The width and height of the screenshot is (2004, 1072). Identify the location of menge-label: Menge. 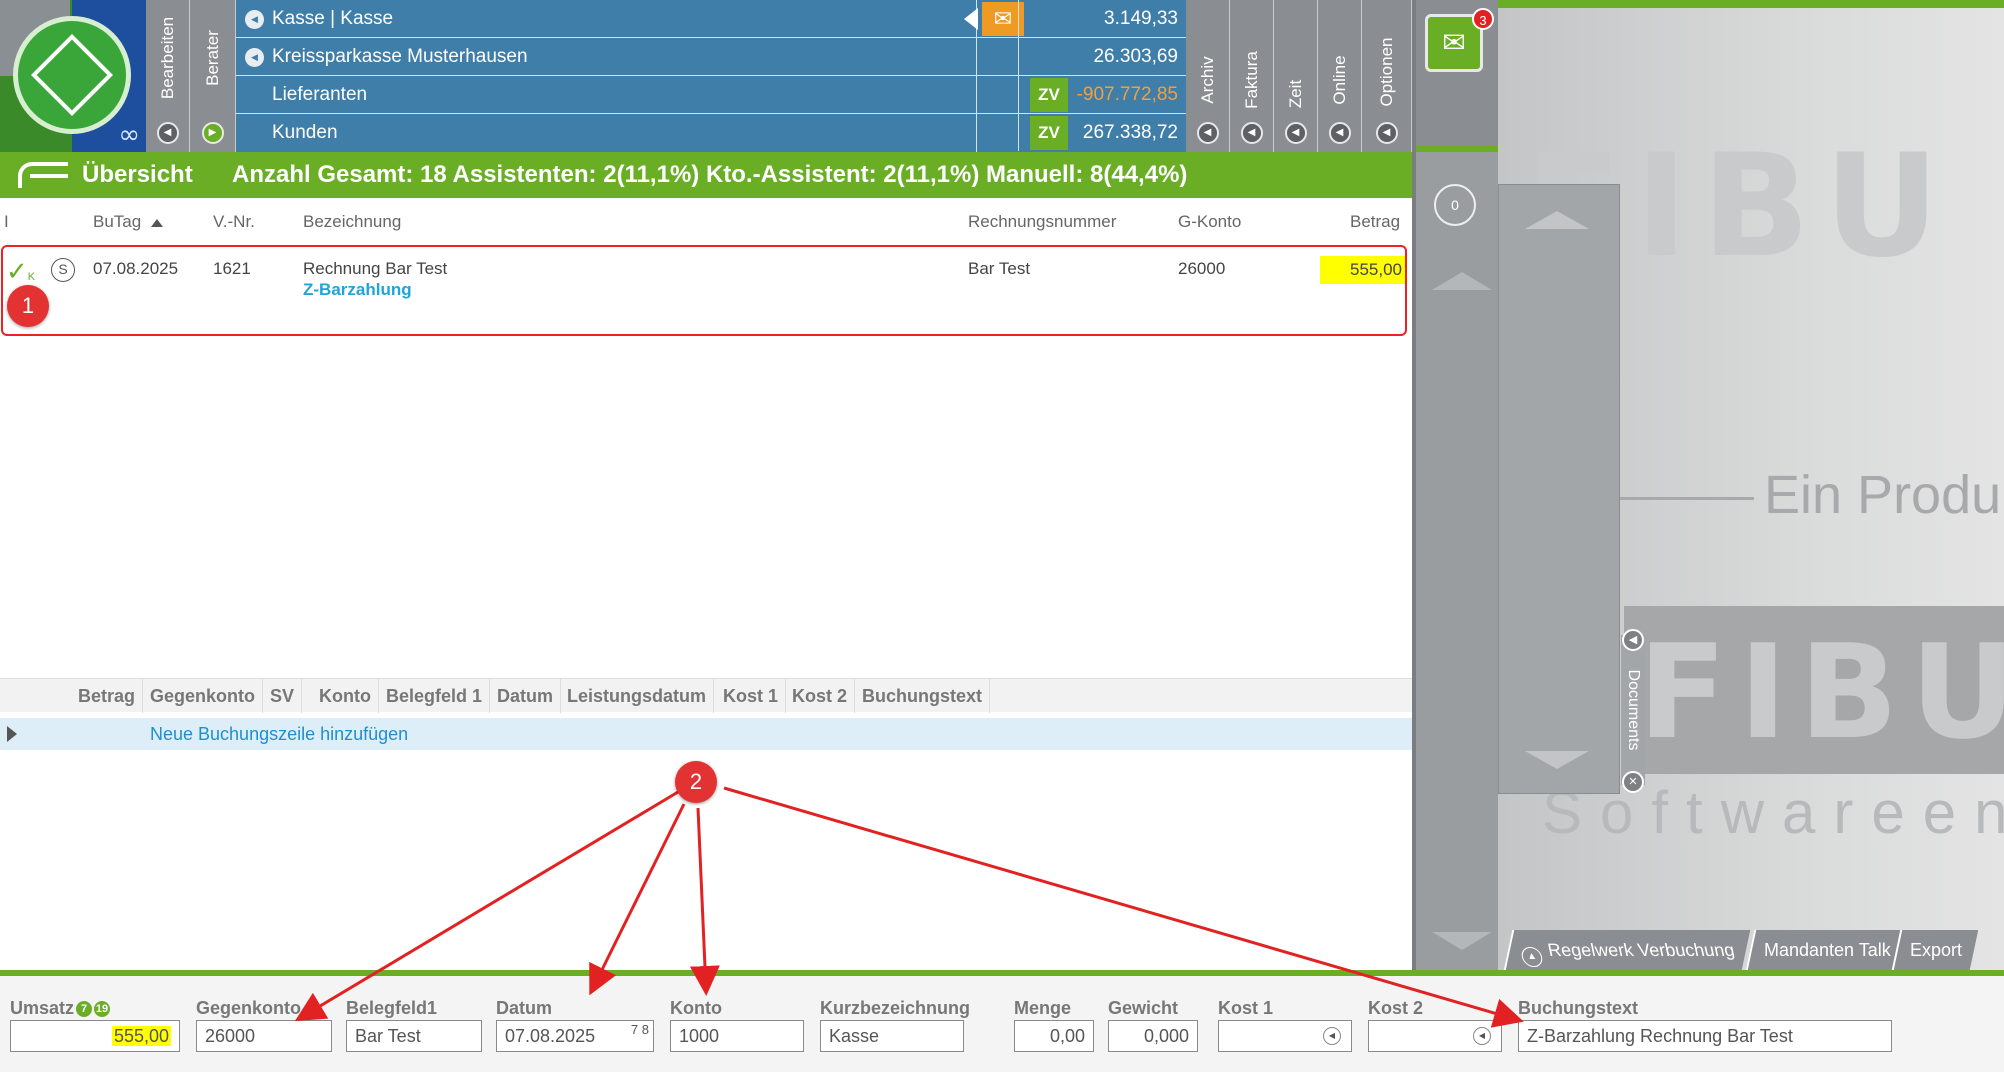
(1043, 1008).